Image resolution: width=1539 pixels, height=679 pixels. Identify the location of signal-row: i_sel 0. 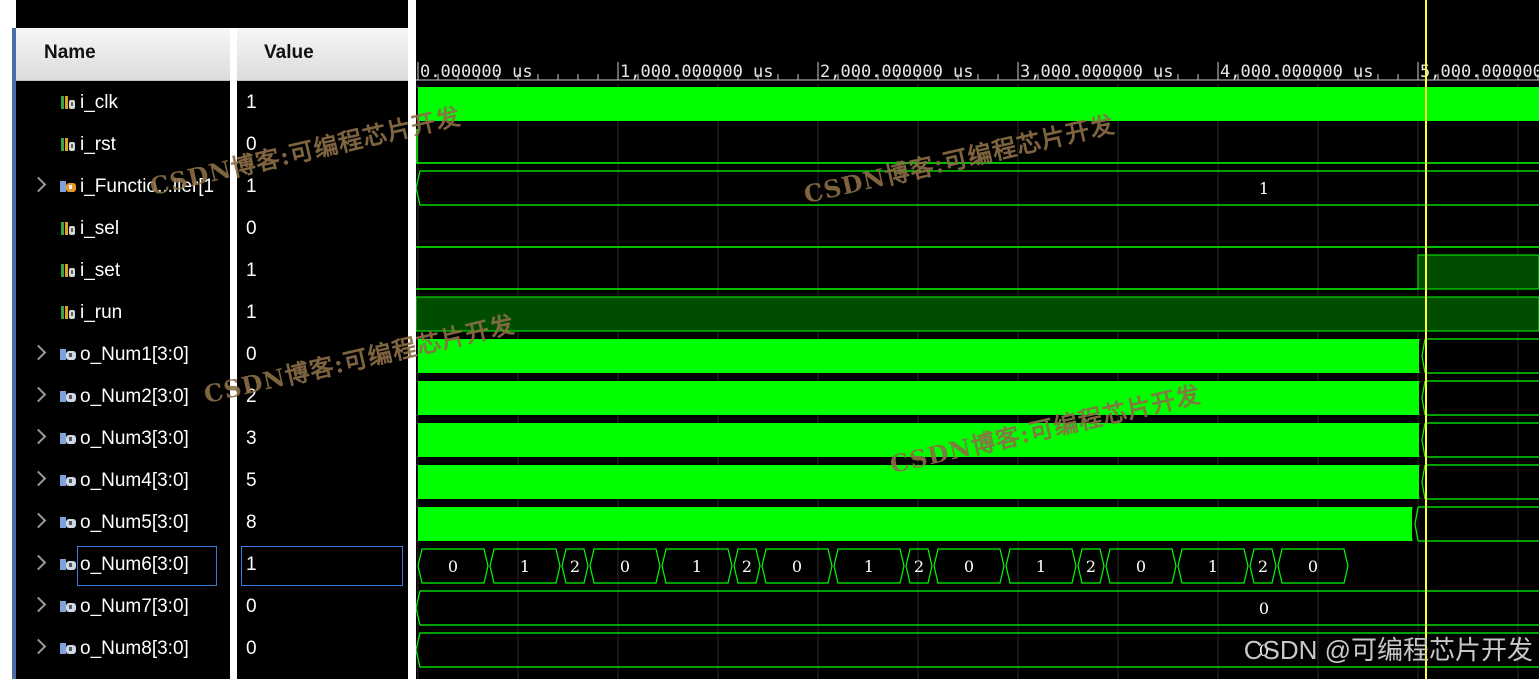
(212, 229).